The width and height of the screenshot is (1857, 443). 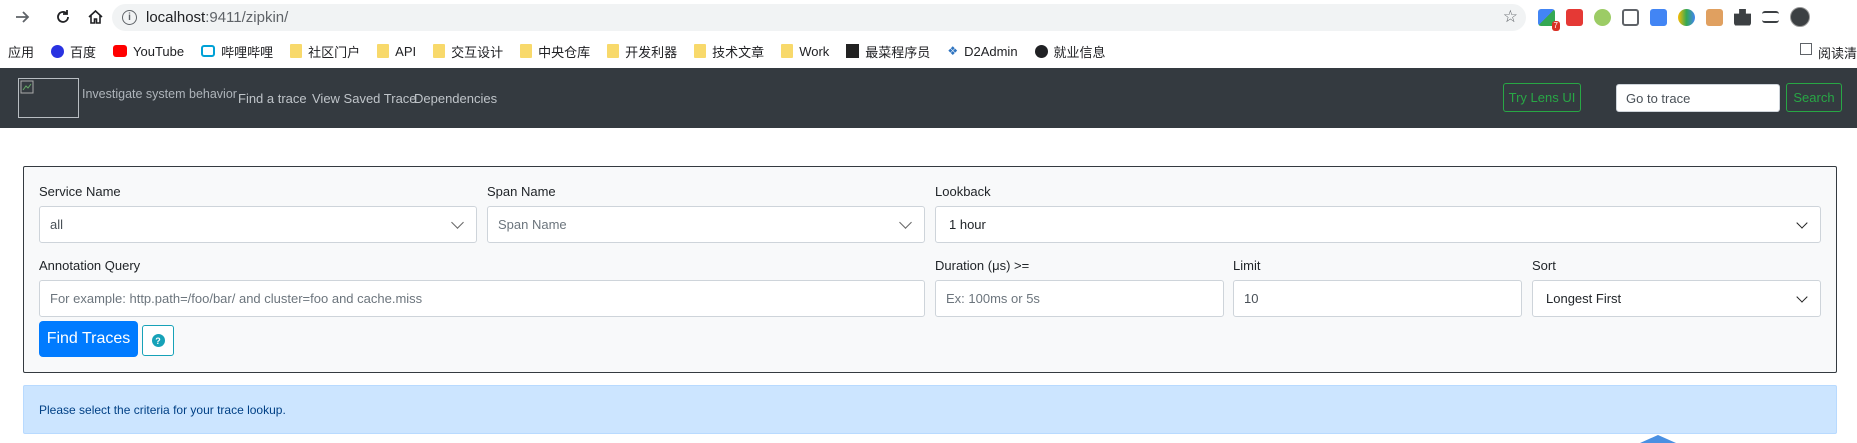 What do you see at coordinates (90, 265) in the screenshot?
I see `annotation-query-label: Annotation Query` at bounding box center [90, 265].